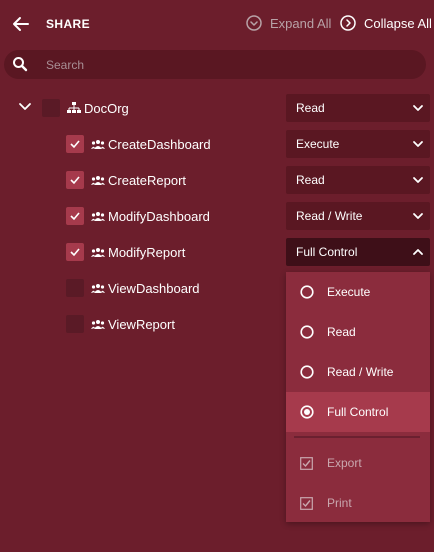 Image resolution: width=434 pixels, height=552 pixels. I want to click on menu-option-label: Full Control, so click(358, 412).